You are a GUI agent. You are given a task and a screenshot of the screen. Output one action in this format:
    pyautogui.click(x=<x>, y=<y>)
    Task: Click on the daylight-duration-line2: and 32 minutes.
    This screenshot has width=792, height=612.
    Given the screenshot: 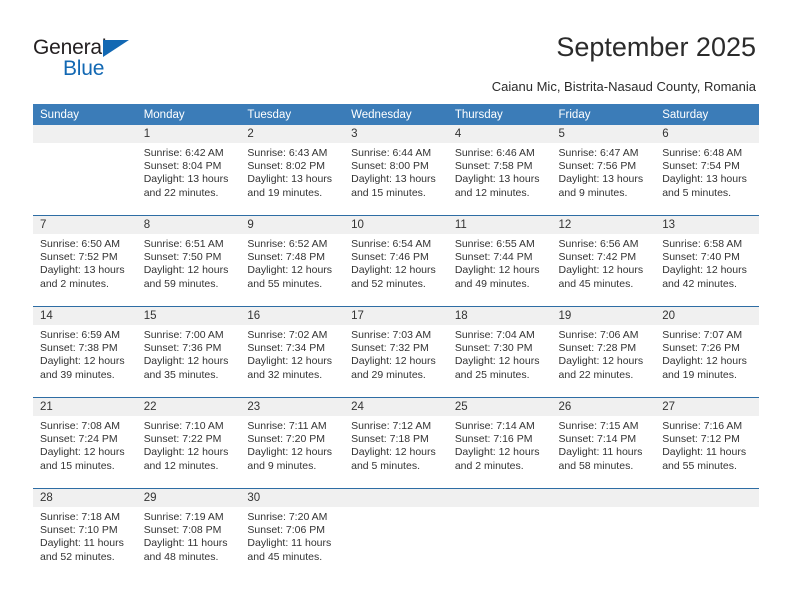 What is the action you would take?
    pyautogui.click(x=285, y=374)
    